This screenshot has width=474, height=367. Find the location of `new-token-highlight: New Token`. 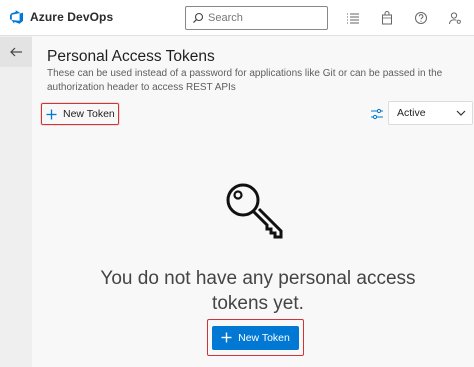

new-token-highlight: New Token is located at coordinates (255, 337).